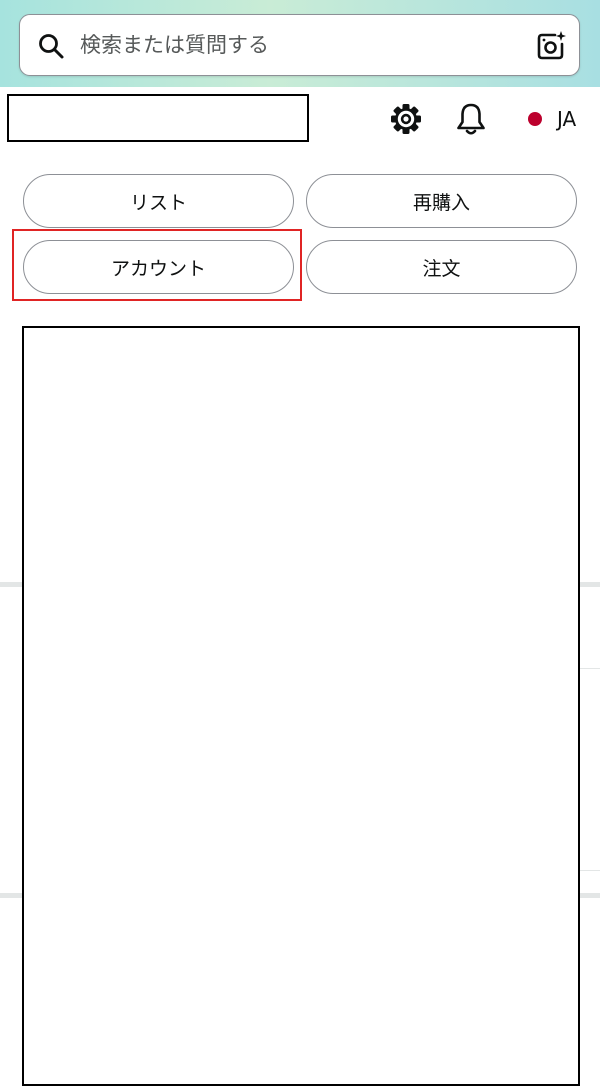 The image size is (600, 1086). What do you see at coordinates (158, 118) in the screenshot?
I see `account-name-box` at bounding box center [158, 118].